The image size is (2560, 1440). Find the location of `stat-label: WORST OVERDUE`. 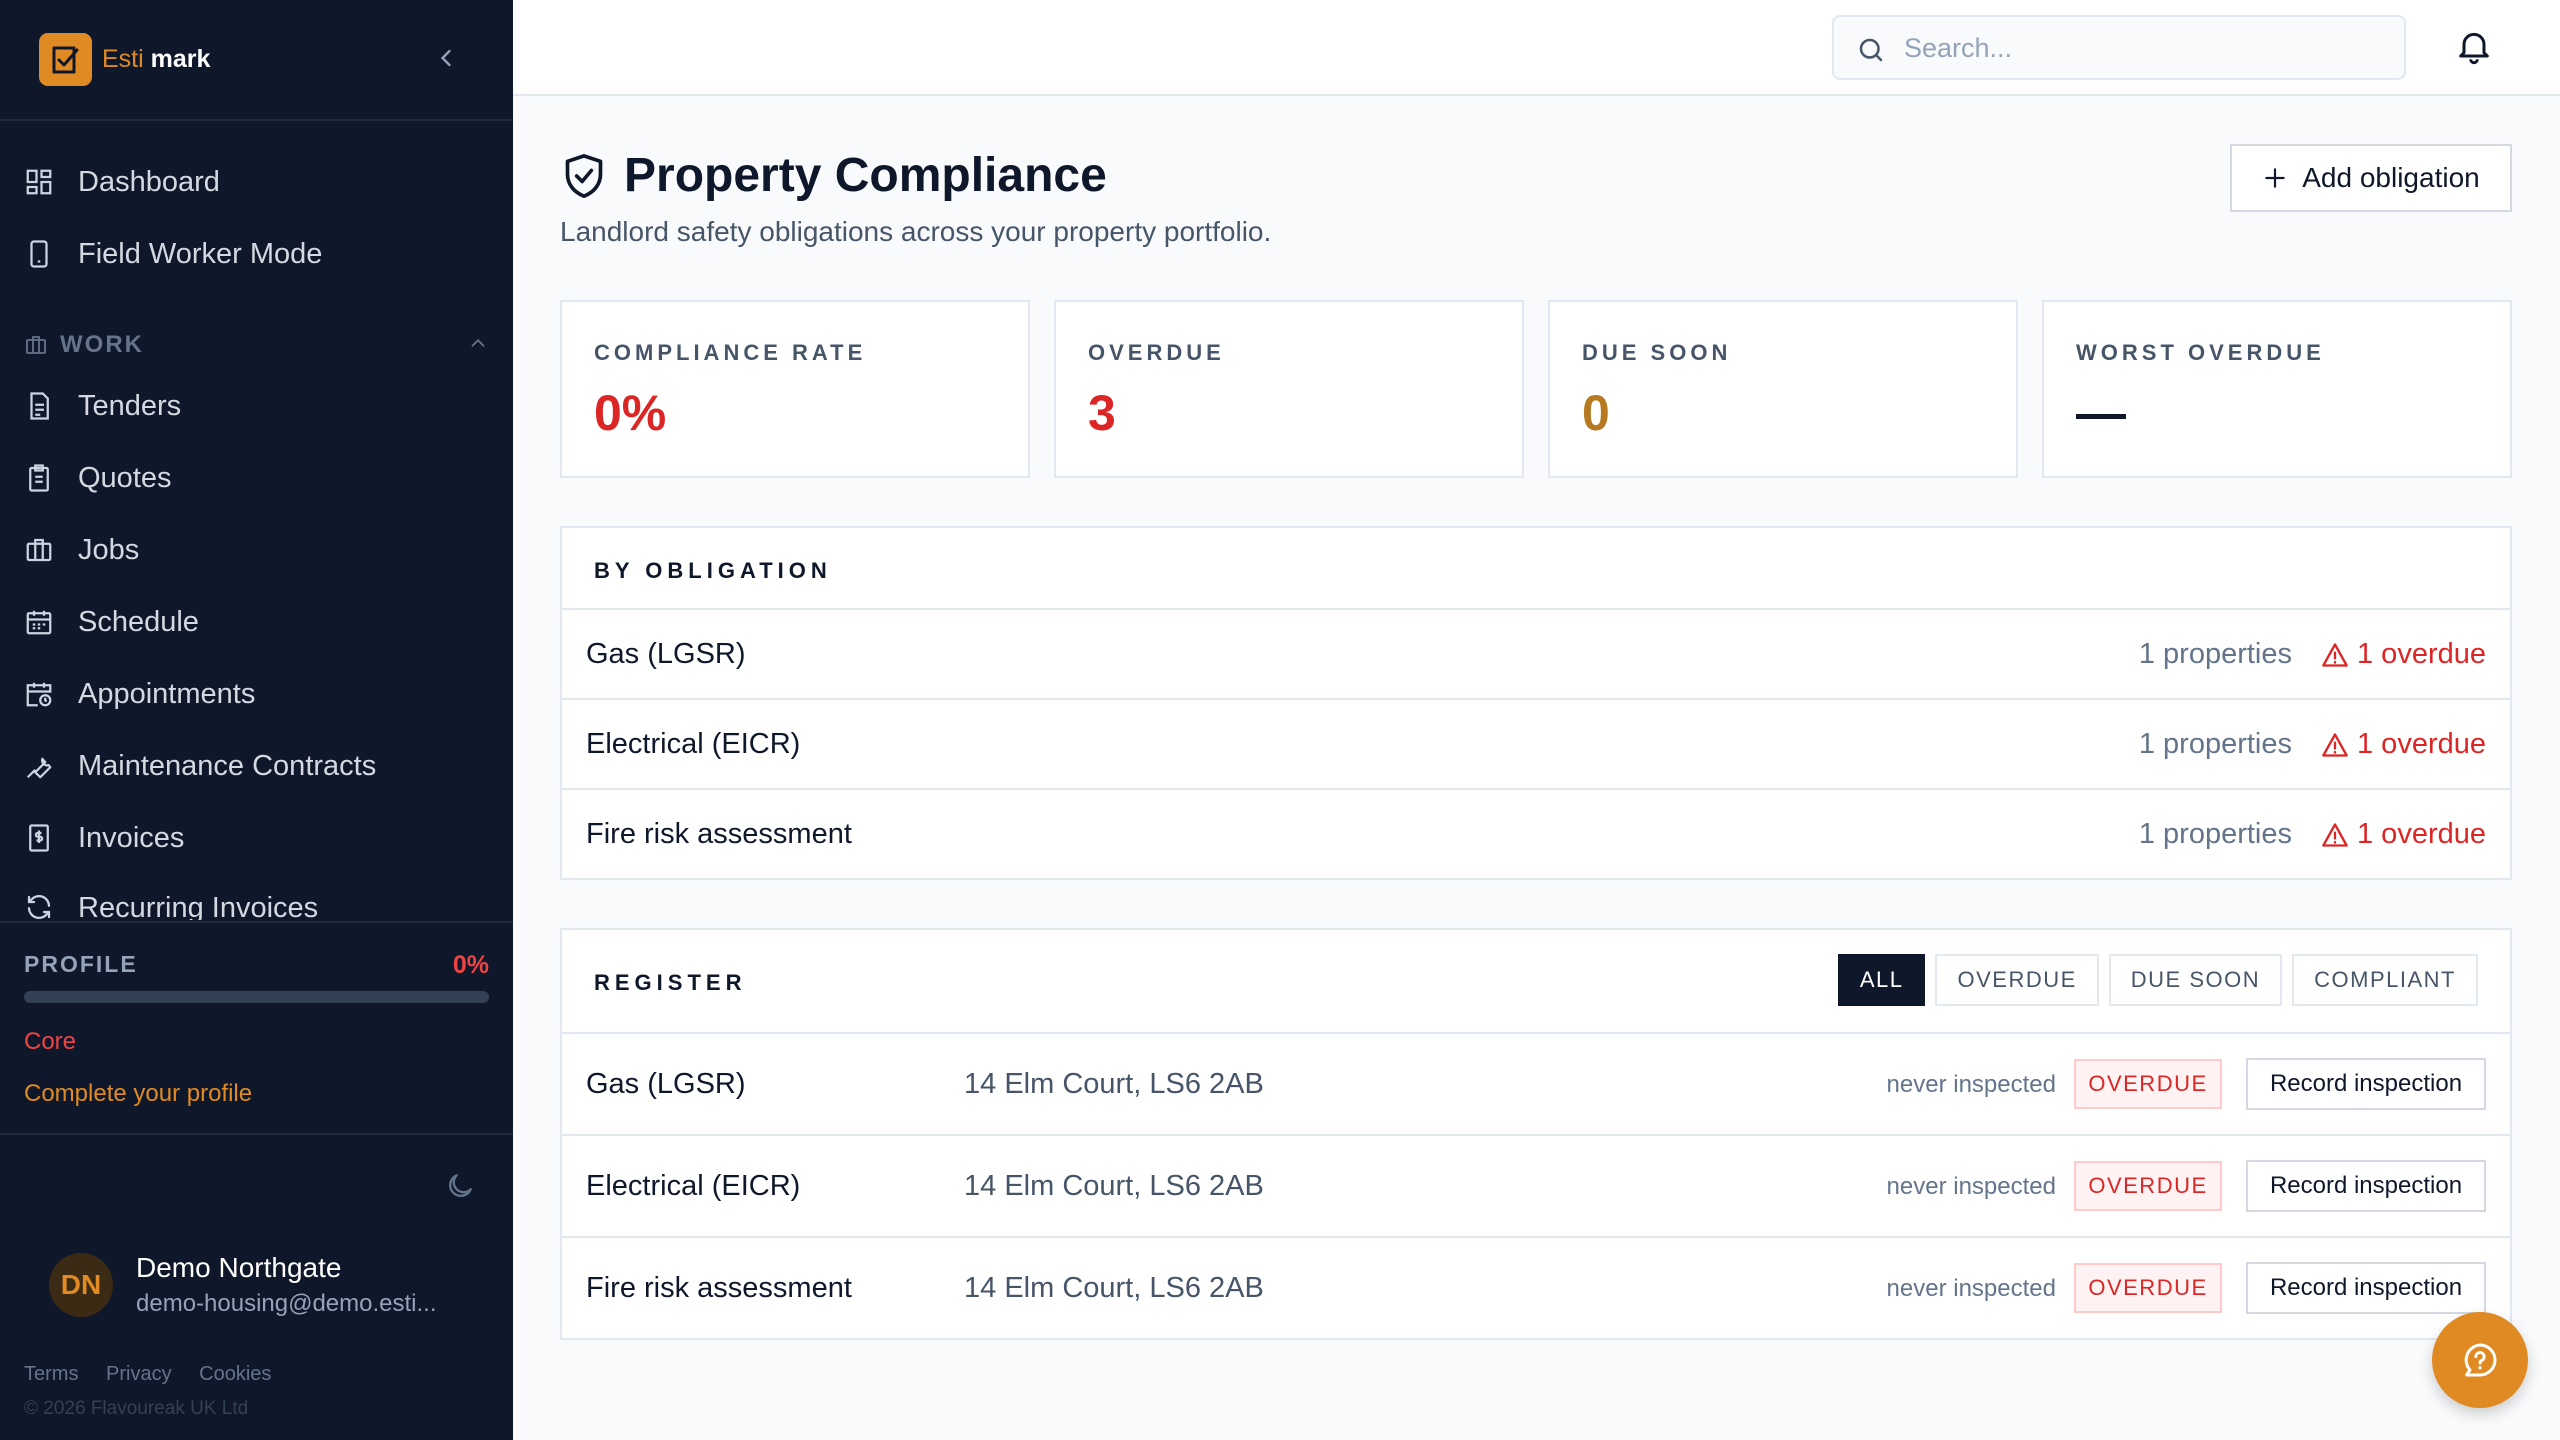

stat-label: WORST OVERDUE is located at coordinates (2200, 352).